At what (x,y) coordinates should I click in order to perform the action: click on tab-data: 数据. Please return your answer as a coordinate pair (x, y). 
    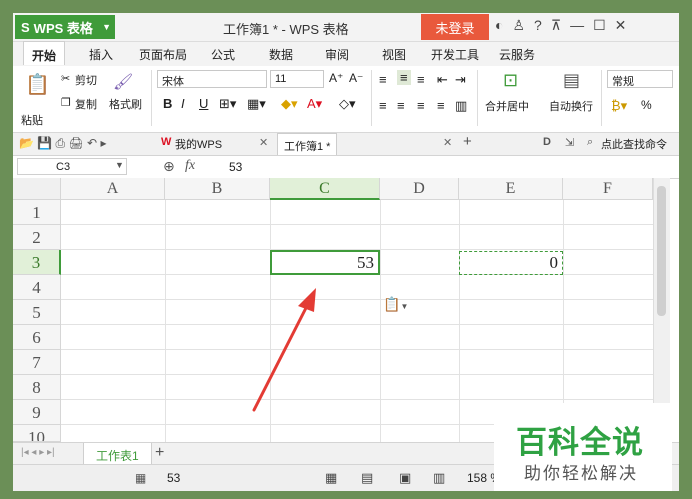
    Looking at the image, I should click on (281, 54).